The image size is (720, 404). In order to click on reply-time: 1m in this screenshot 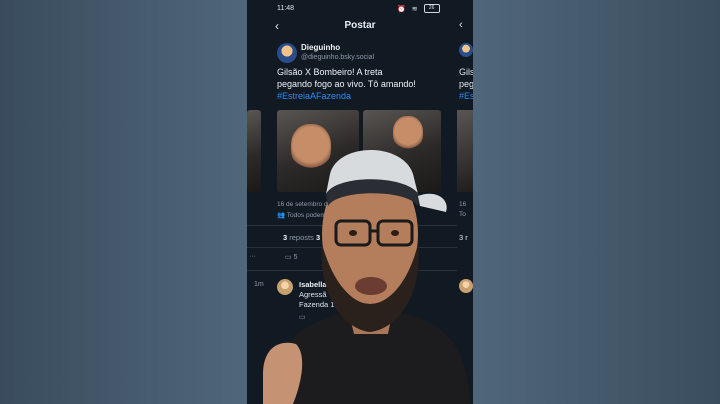, I will do `click(259, 284)`.